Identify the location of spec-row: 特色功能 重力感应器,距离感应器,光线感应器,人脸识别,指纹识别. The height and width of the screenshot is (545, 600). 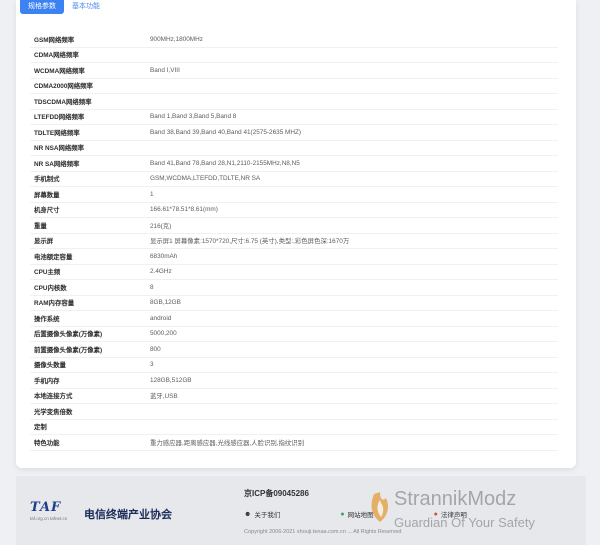
(294, 443).